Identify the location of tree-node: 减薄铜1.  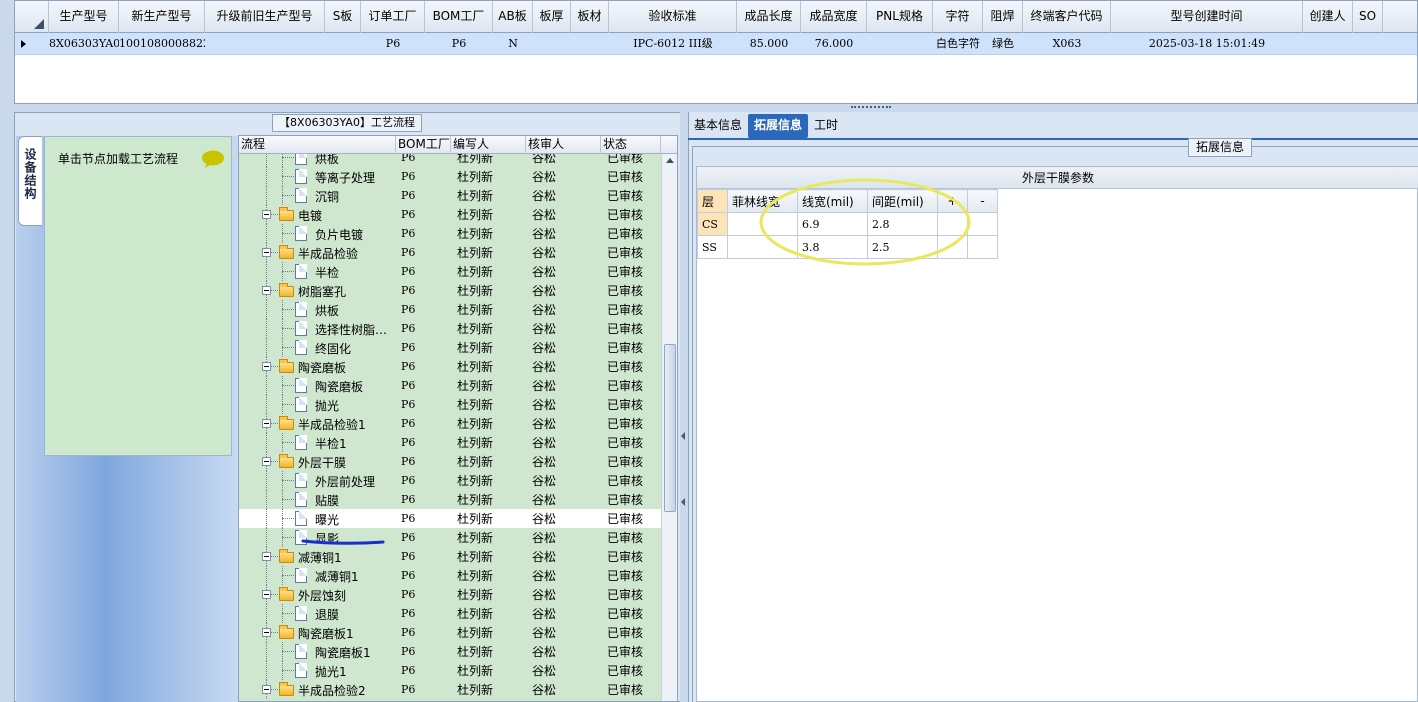
(317, 556).